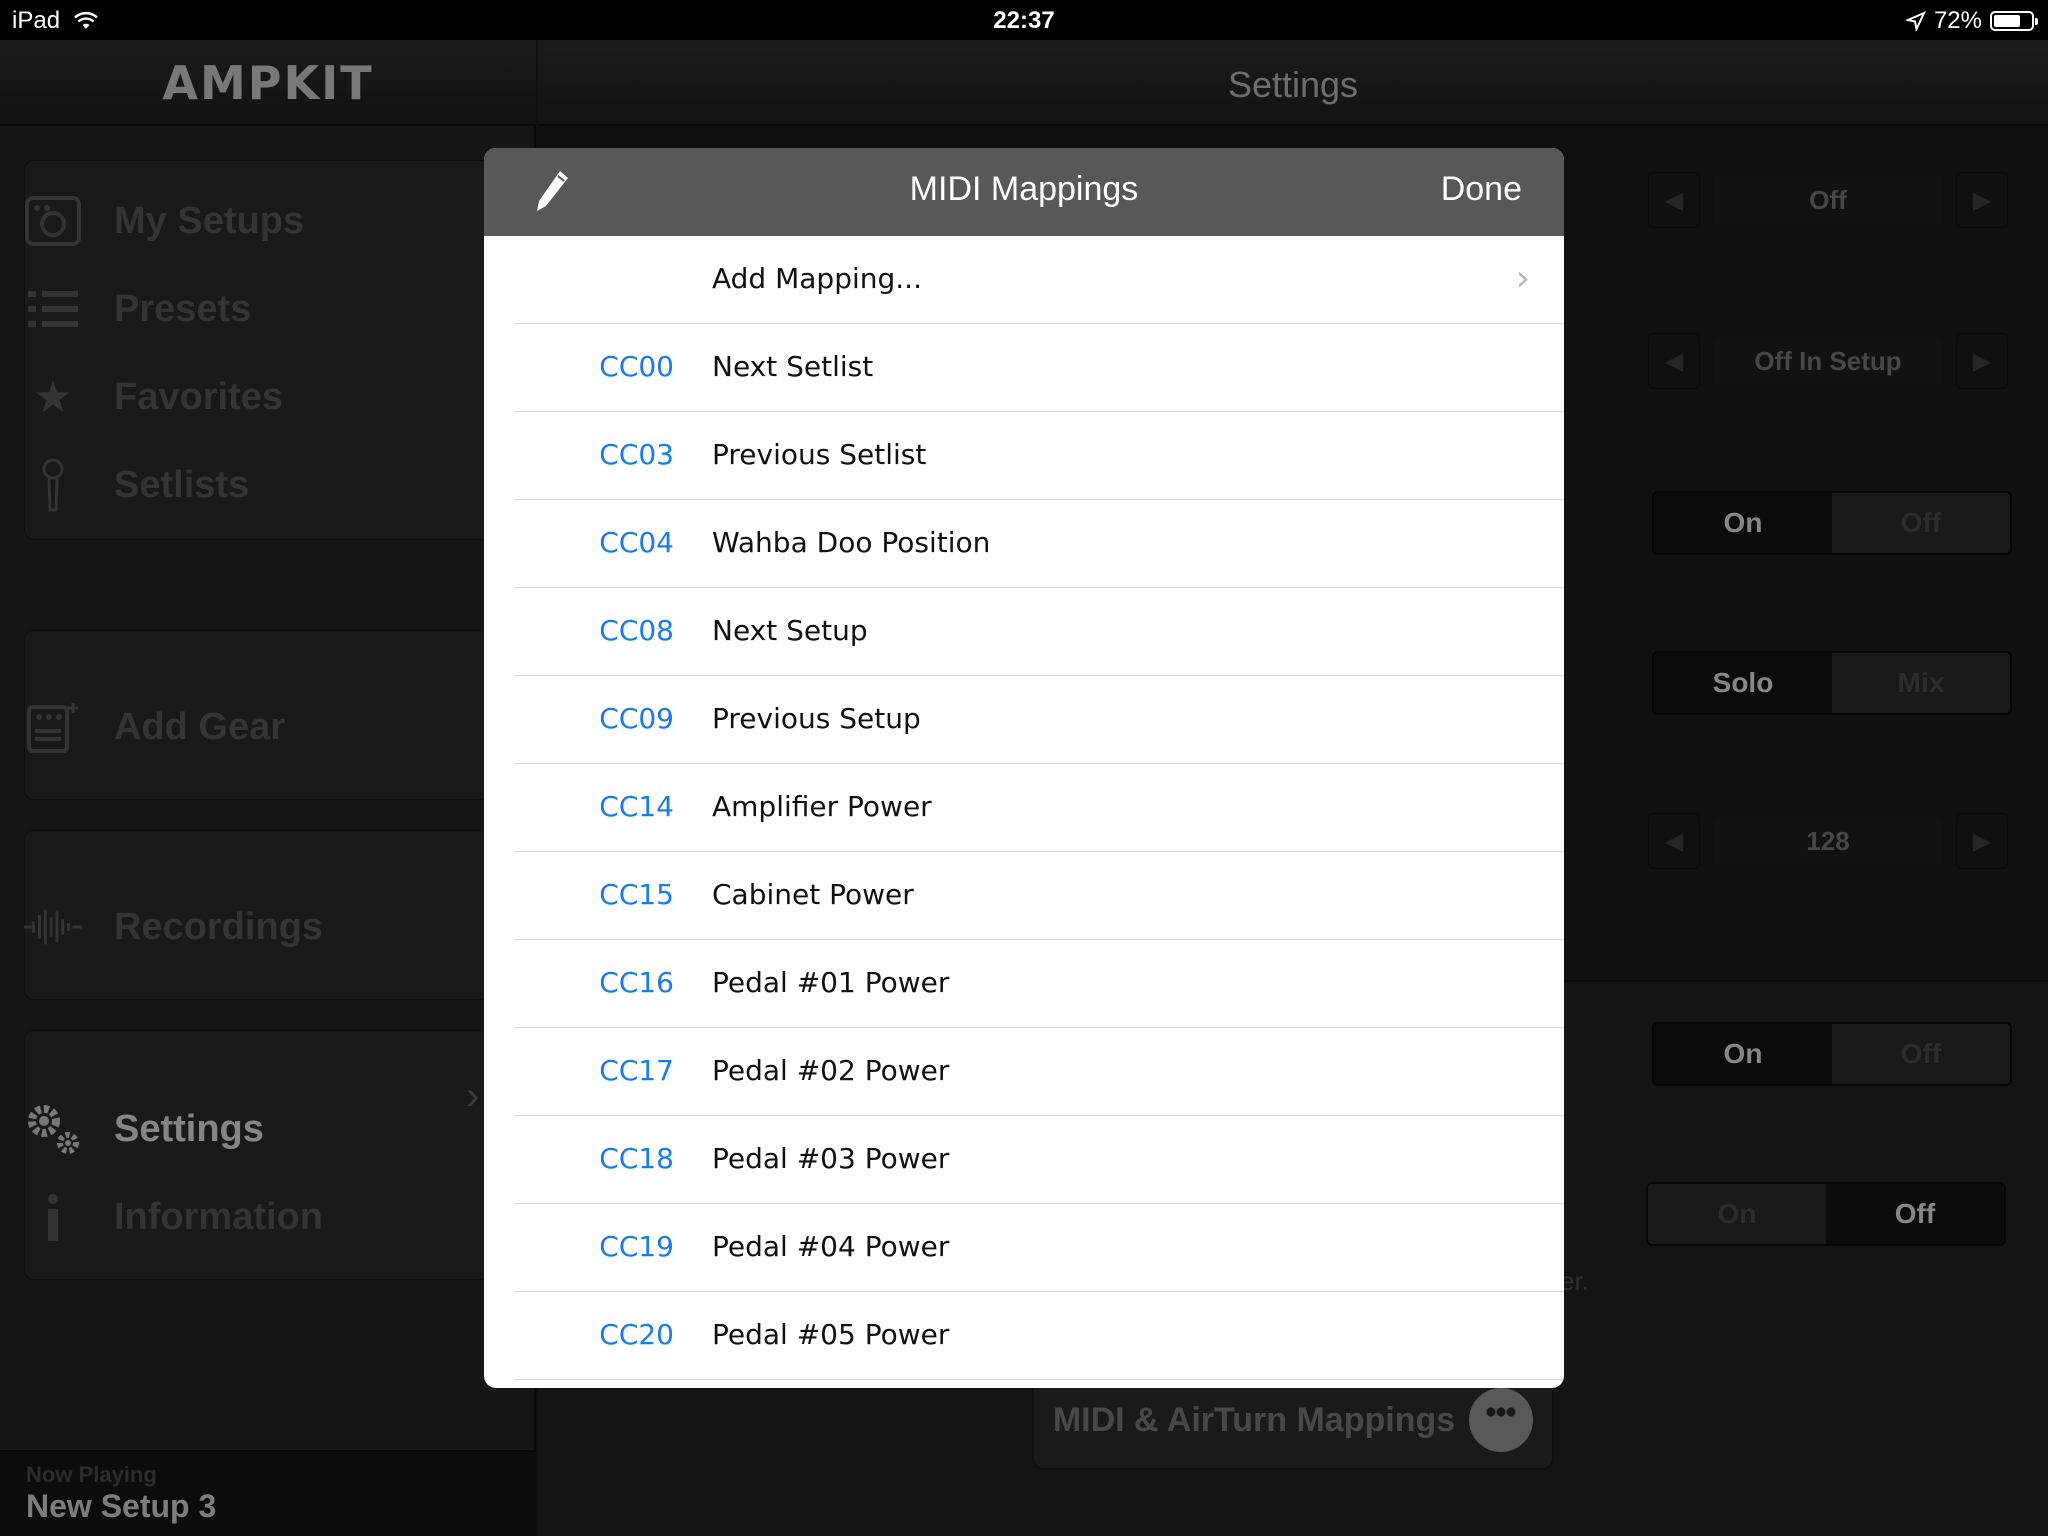 The image size is (2048, 1536). Describe the element at coordinates (636, 982) in the screenshot. I see `mapping-code: CC16` at that location.